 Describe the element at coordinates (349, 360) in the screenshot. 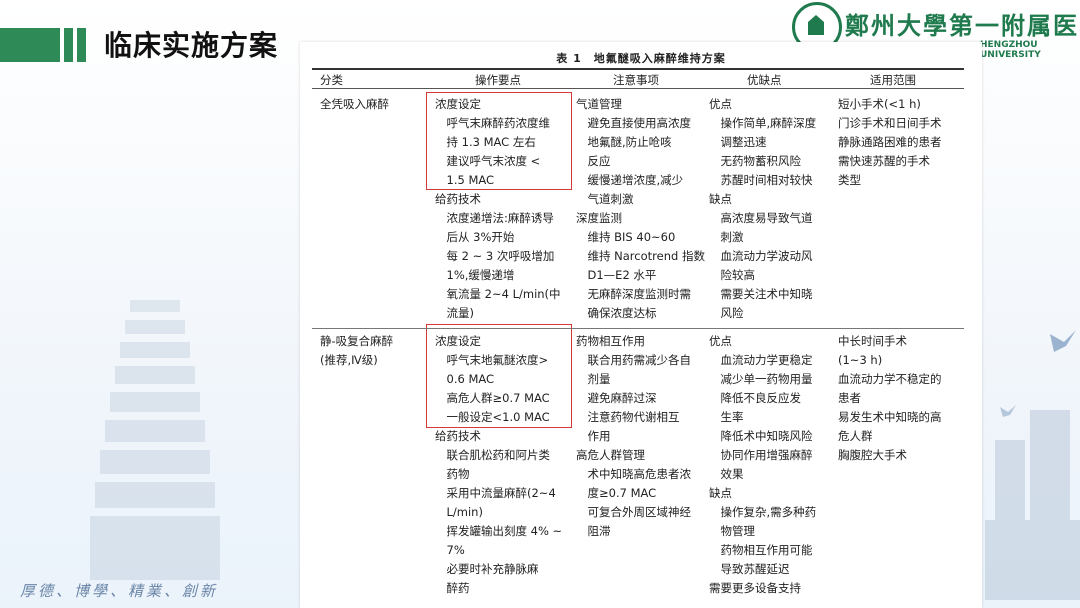

I see `cell-line: (推荐,Ⅳ级)` at that location.